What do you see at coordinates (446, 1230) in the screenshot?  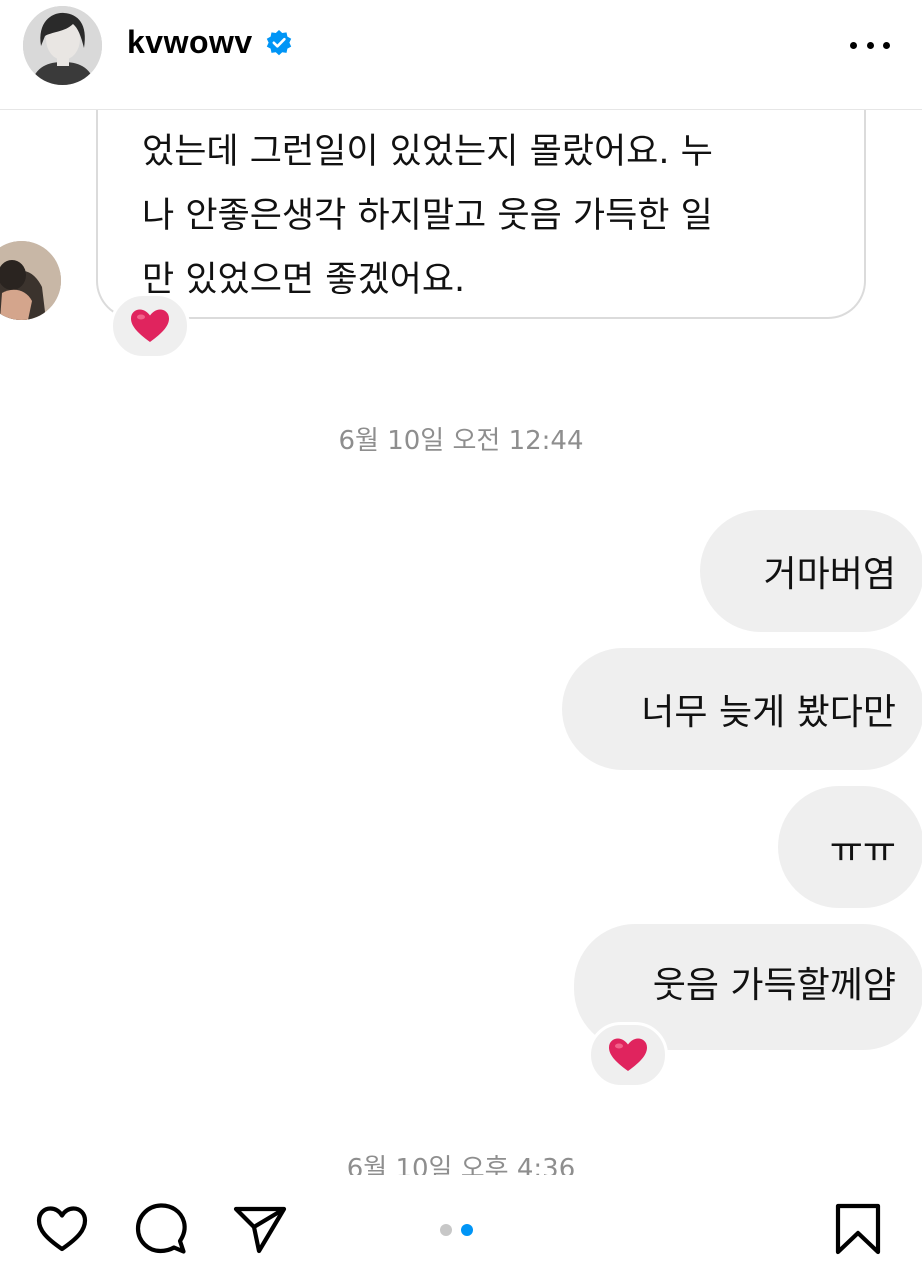 I see `carousel-dot` at bounding box center [446, 1230].